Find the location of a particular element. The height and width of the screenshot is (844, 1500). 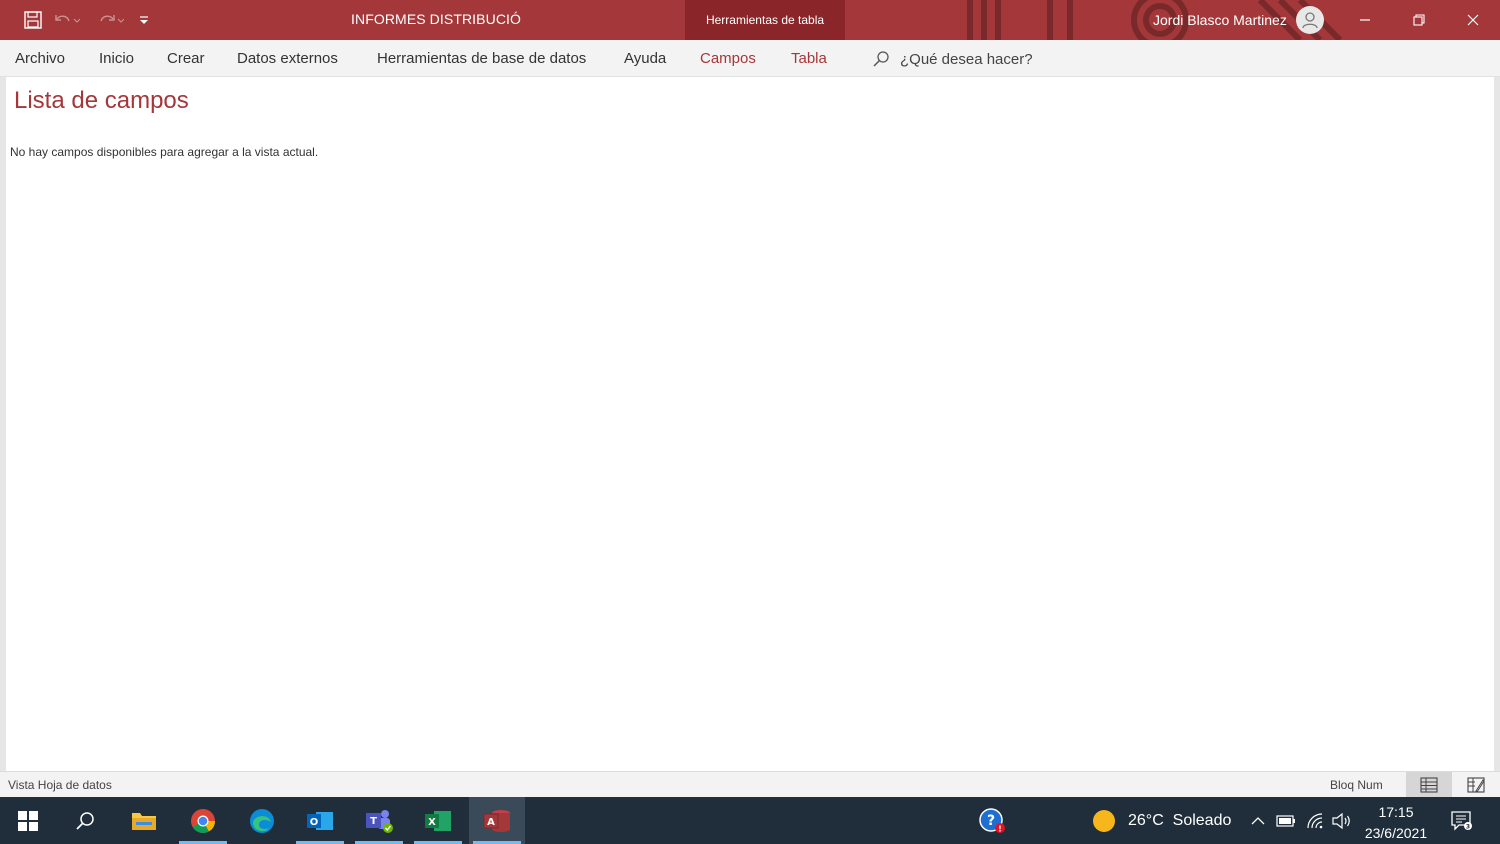

battery-icon is located at coordinates (1285, 820).